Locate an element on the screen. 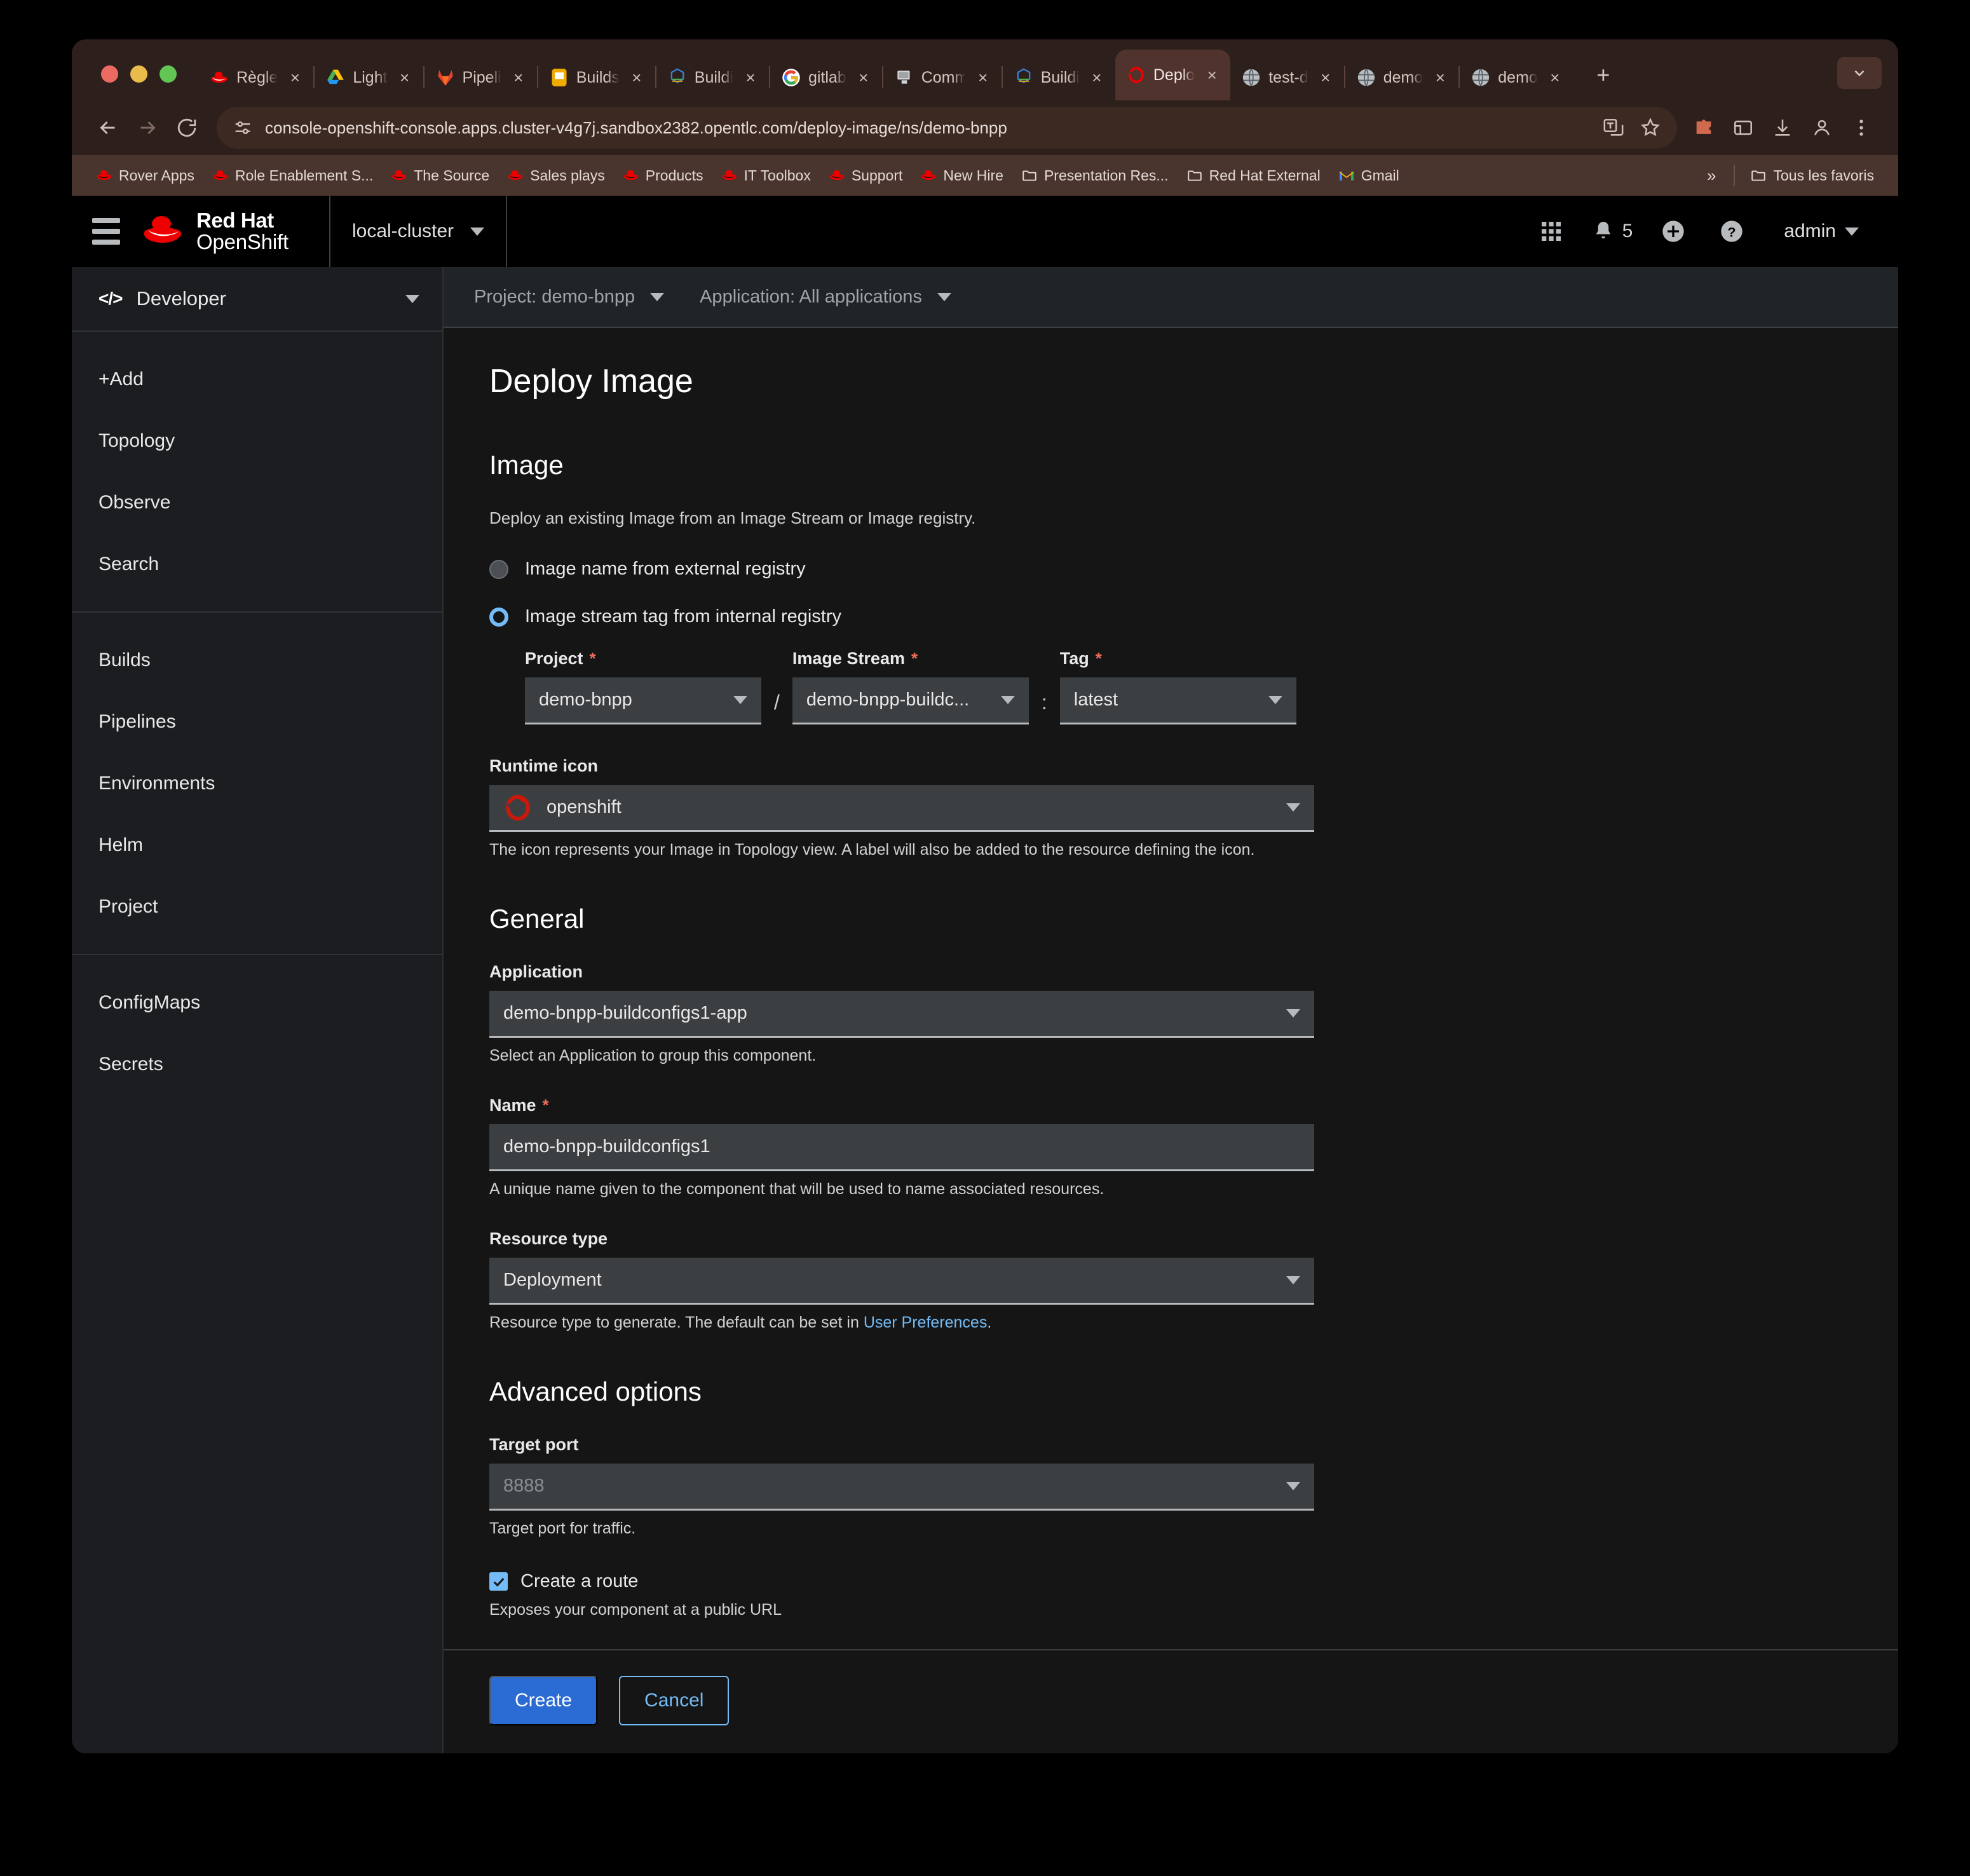 The width and height of the screenshot is (1970, 1876). browser-menu-icon is located at coordinates (1861, 128).